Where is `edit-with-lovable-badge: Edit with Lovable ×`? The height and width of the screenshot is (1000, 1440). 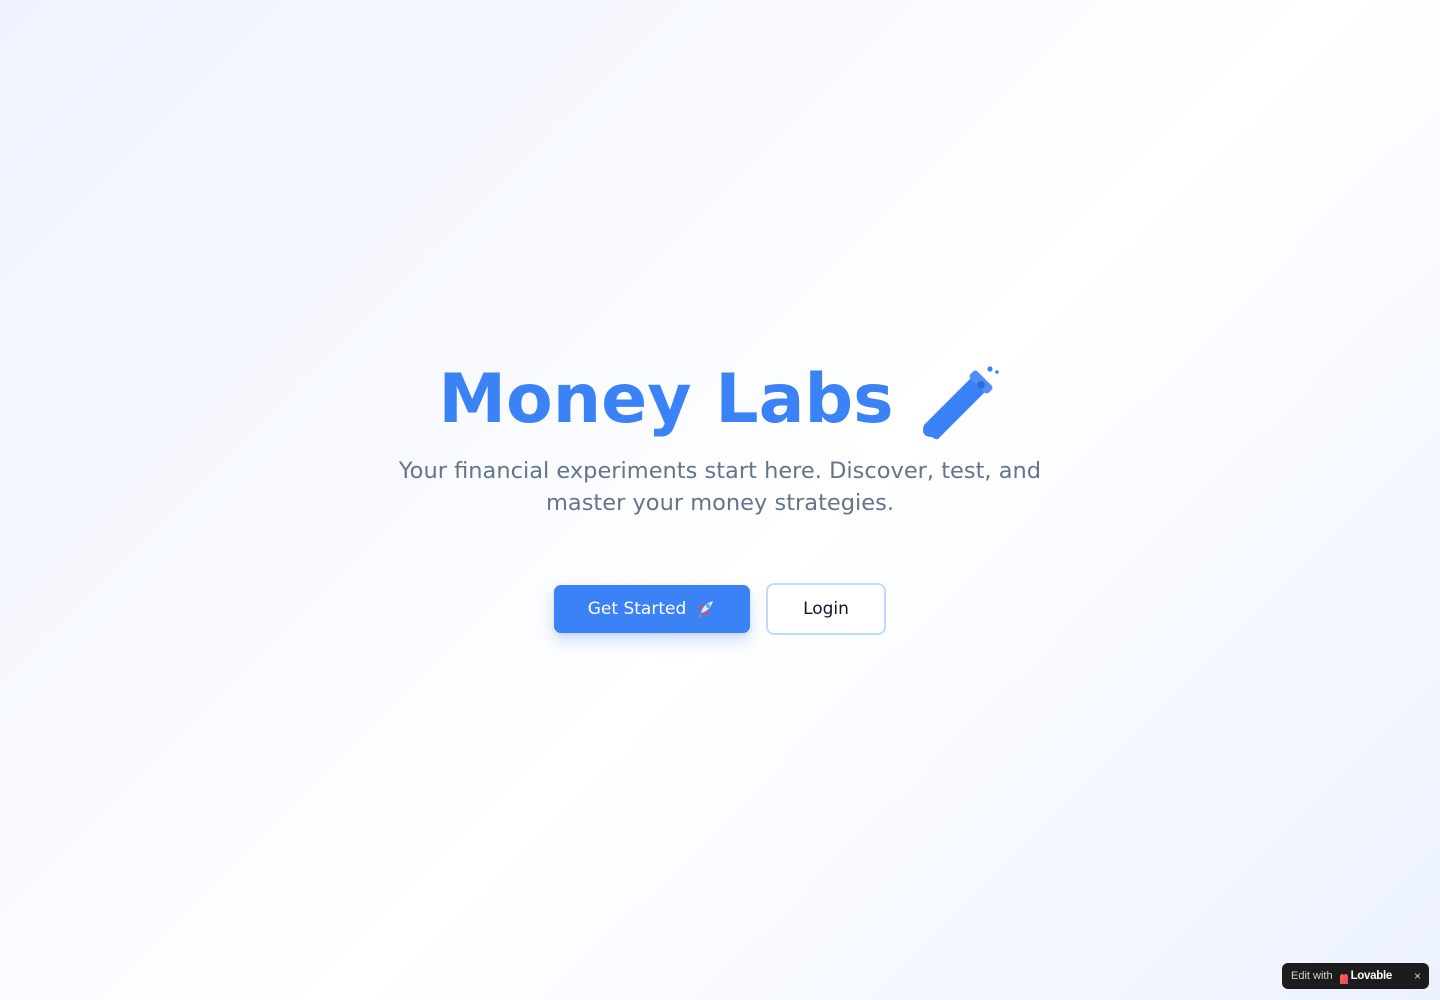 edit-with-lovable-badge: Edit with Lovable × is located at coordinates (1355, 976).